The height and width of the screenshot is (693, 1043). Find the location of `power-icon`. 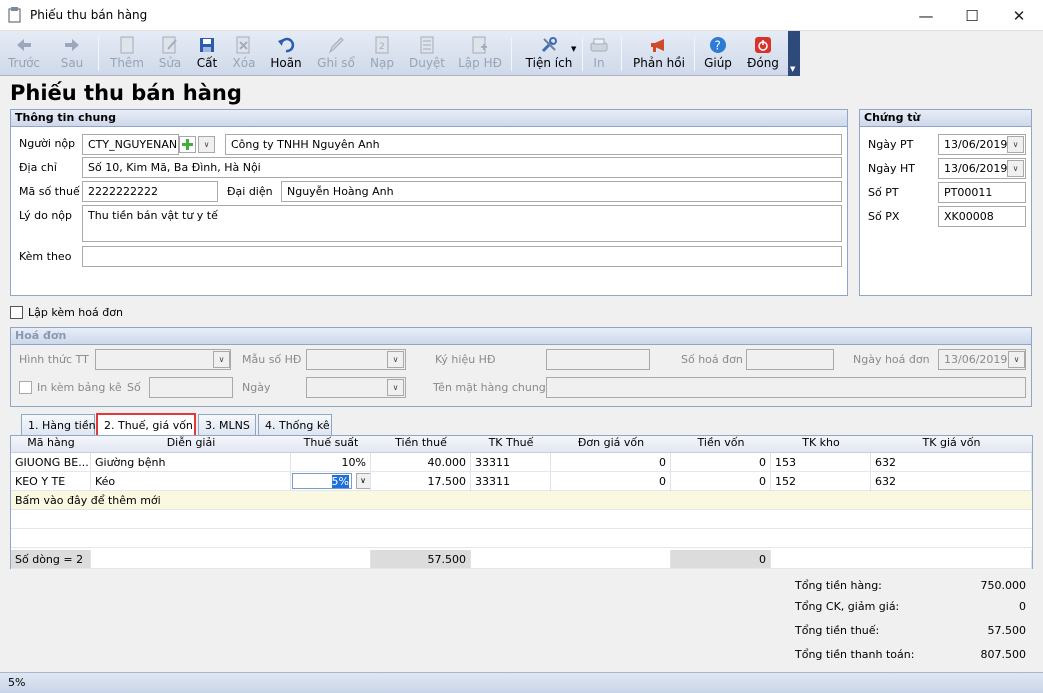

power-icon is located at coordinates (763, 45).